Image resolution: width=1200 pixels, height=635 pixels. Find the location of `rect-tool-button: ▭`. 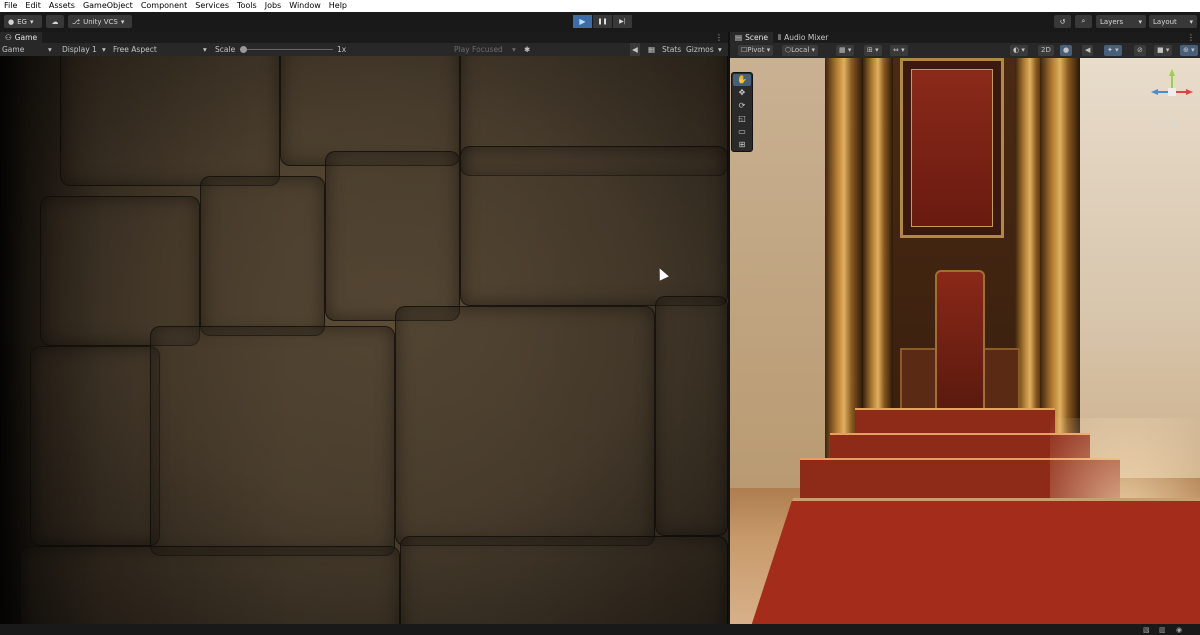

rect-tool-button: ▭ is located at coordinates (742, 131).